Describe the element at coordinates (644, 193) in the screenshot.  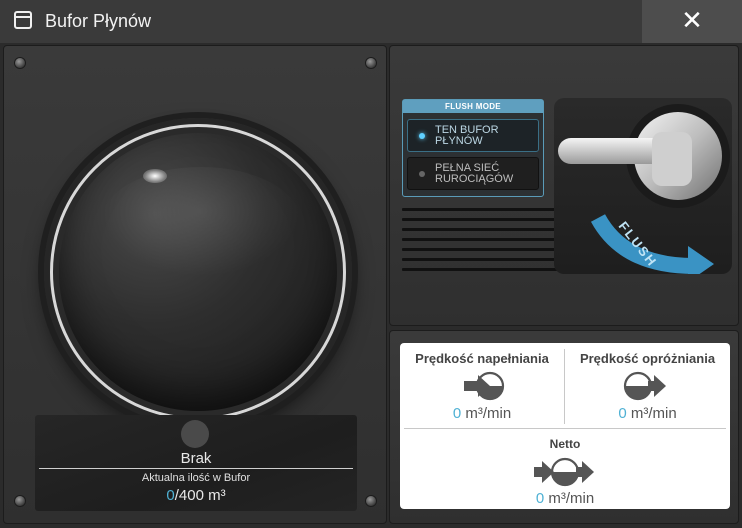
I see `flush-lever-graphic: FLUSH` at that location.